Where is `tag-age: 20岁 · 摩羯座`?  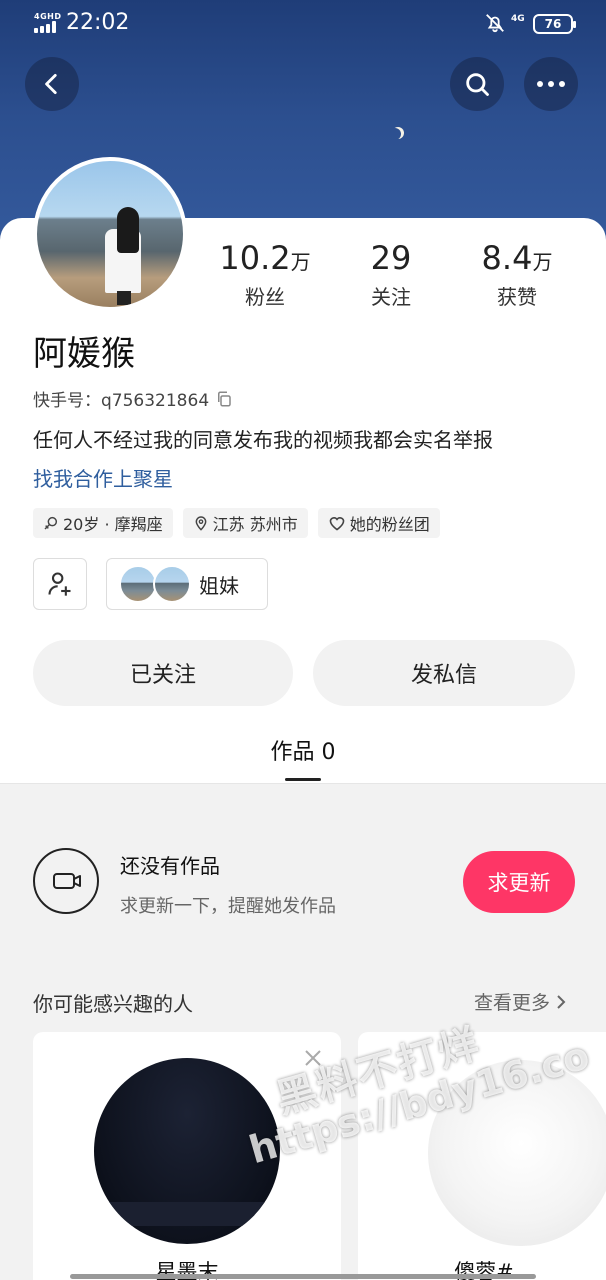 tag-age: 20岁 · 摩羯座 is located at coordinates (103, 523).